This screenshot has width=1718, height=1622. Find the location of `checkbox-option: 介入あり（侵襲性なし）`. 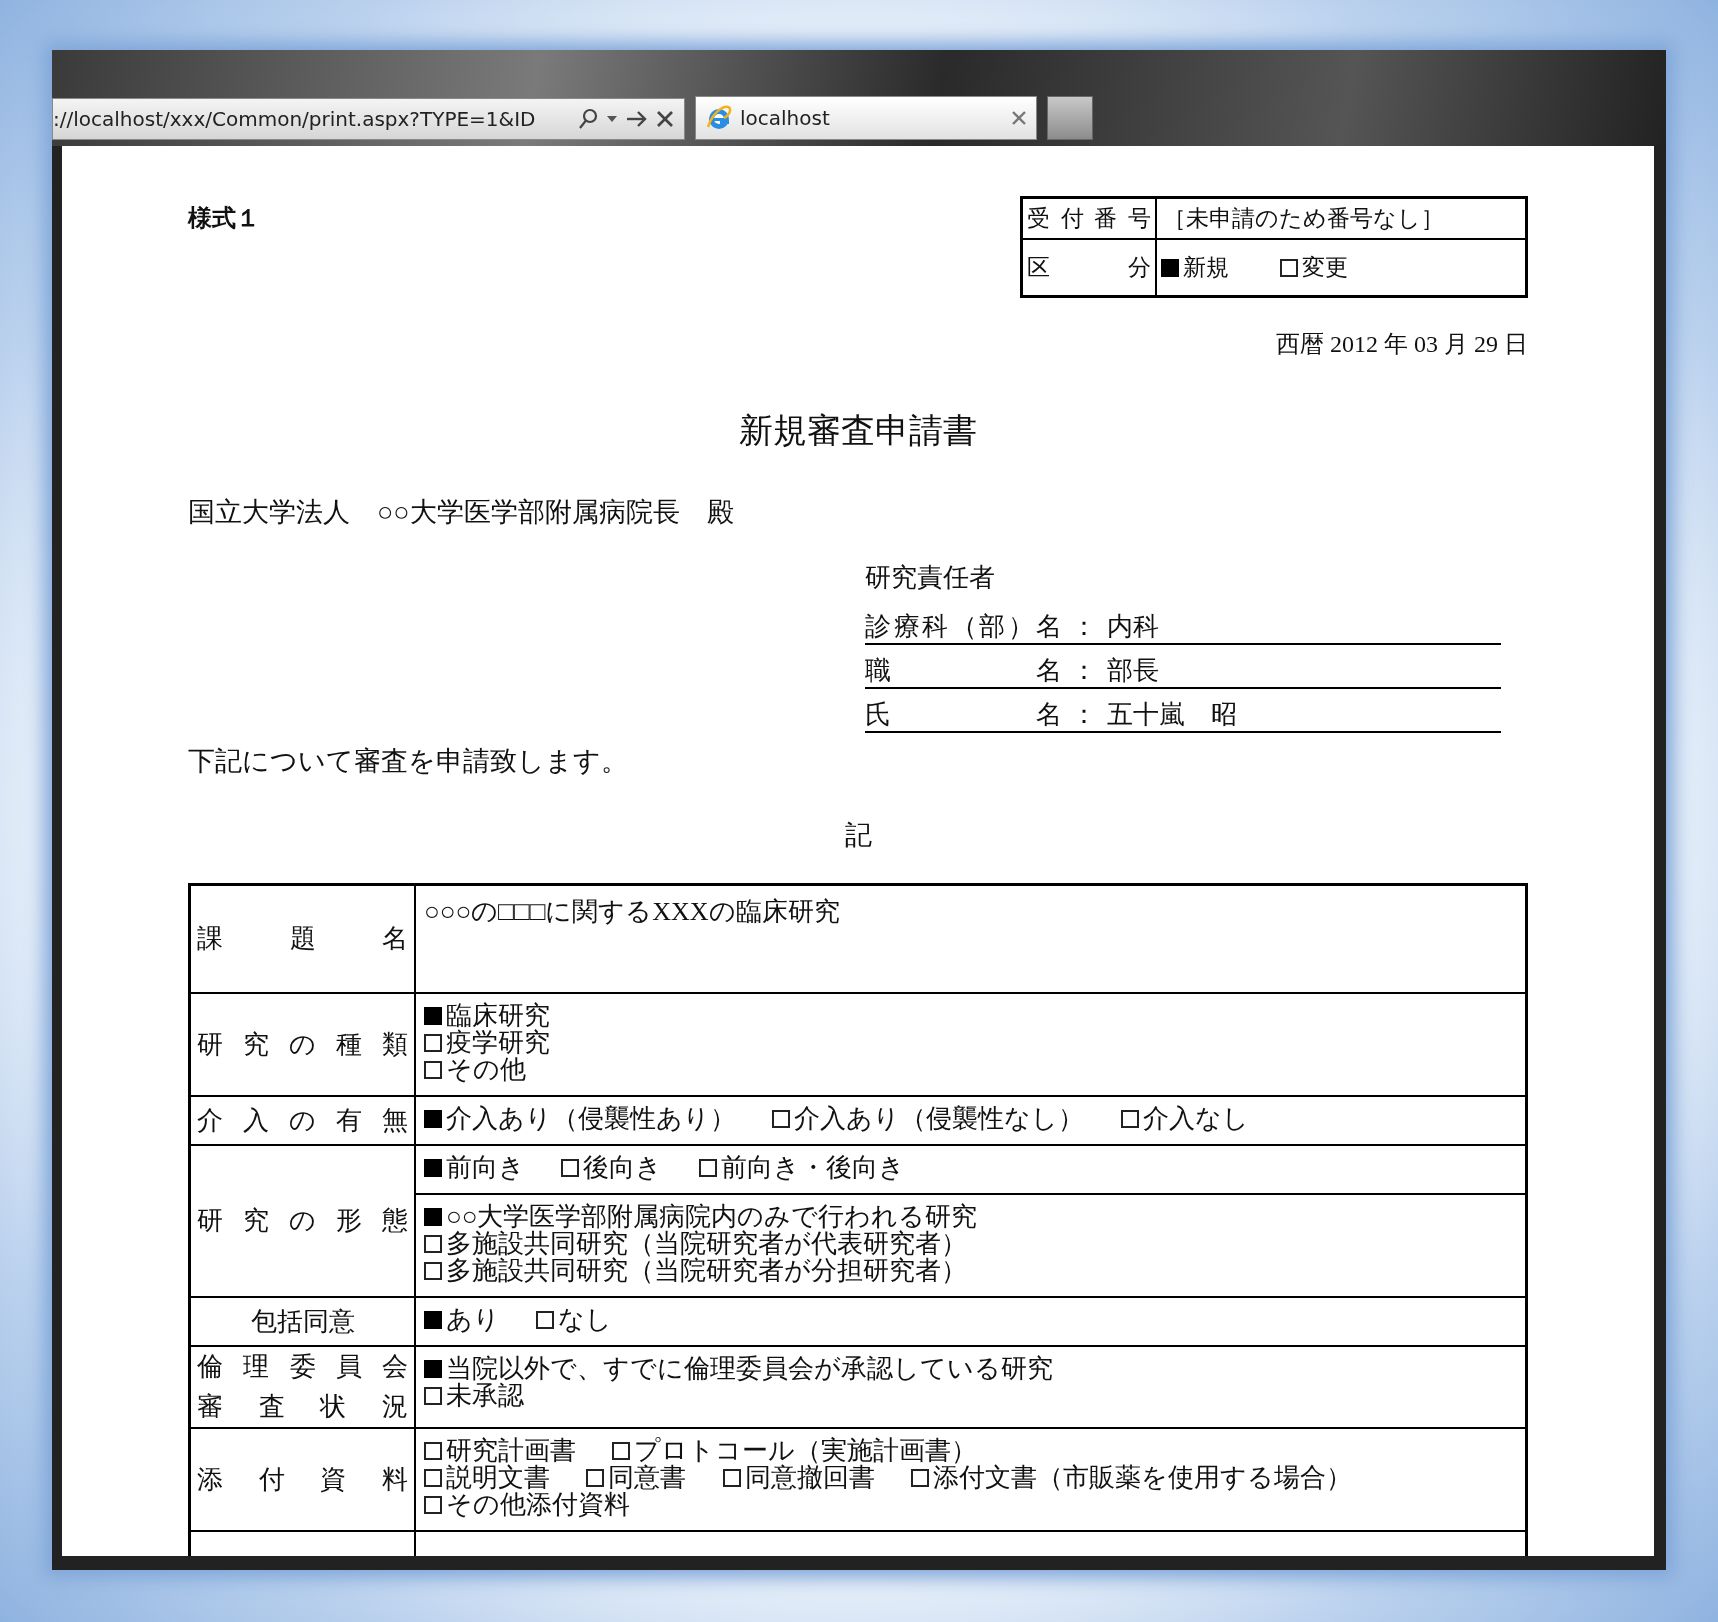

checkbox-option: 介入あり（侵襲性なし） is located at coordinates (928, 1118).